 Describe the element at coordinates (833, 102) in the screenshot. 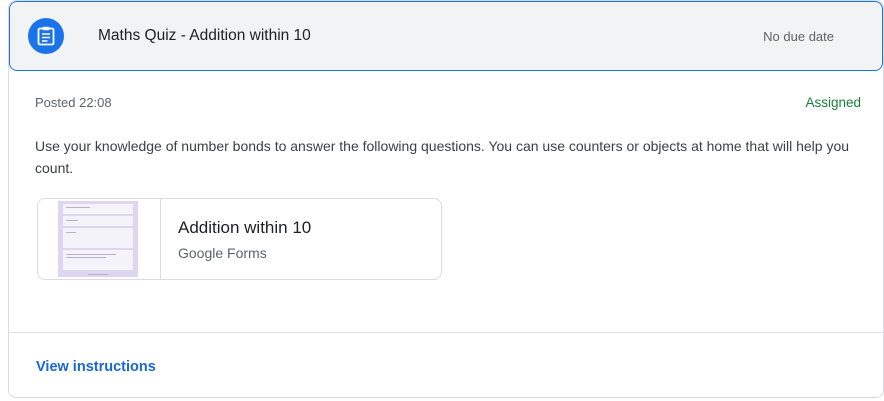

I see `status-badge: Assigned` at that location.